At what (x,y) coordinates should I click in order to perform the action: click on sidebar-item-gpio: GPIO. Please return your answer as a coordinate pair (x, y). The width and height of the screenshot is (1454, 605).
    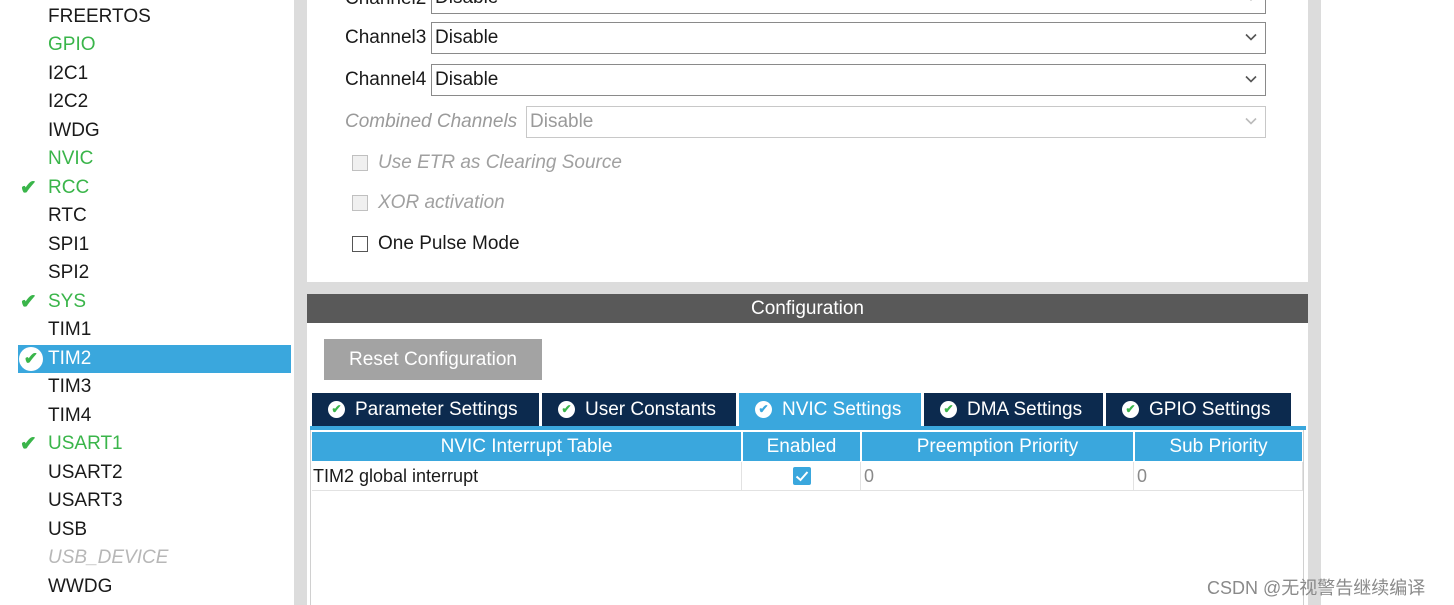
    Looking at the image, I should click on (154, 45).